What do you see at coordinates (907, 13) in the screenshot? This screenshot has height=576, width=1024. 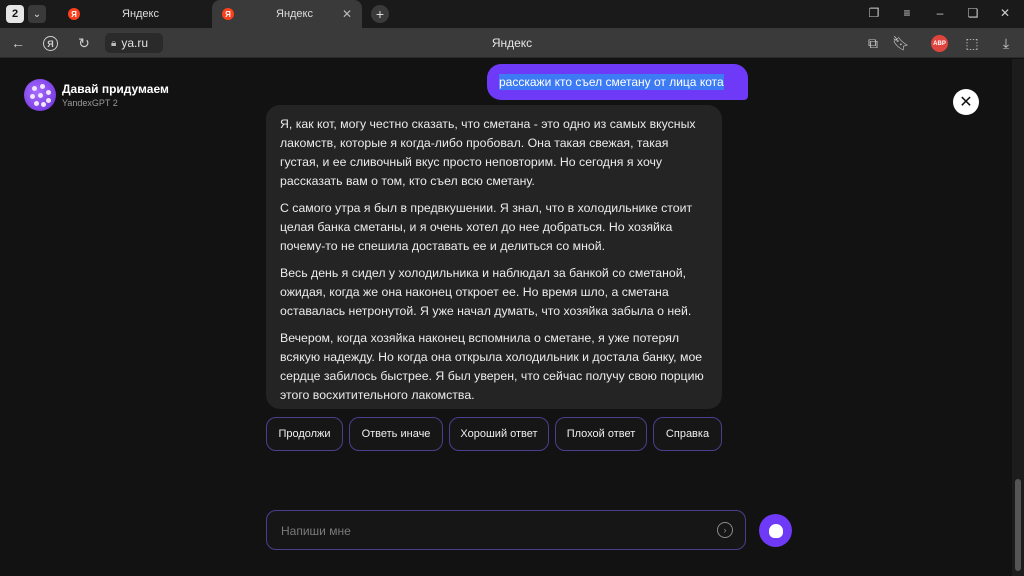 I see `menu-icon: ≡` at bounding box center [907, 13].